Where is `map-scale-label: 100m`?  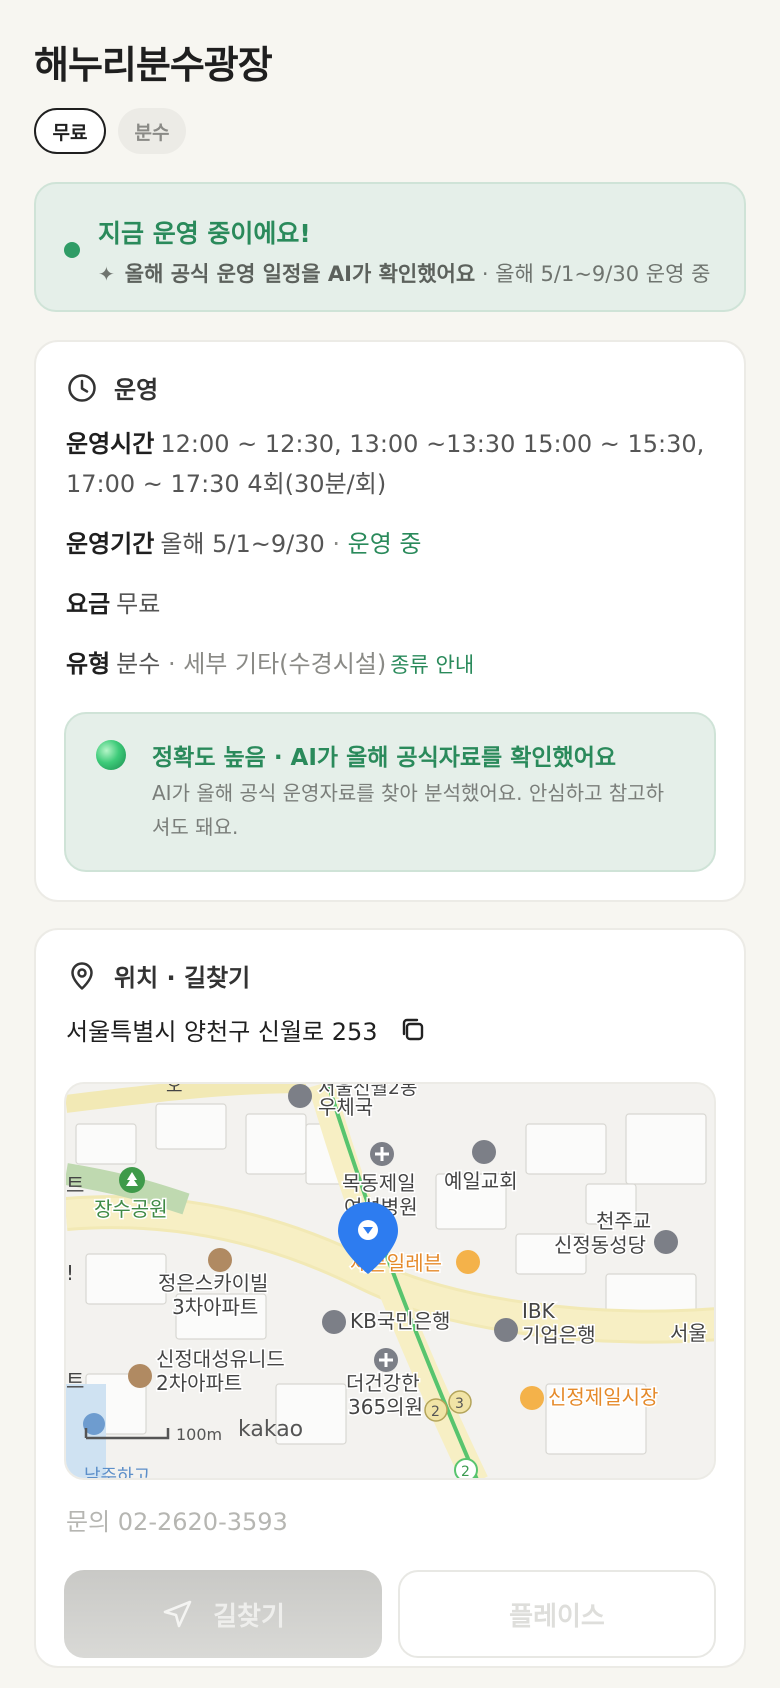
map-scale-label: 100m is located at coordinates (199, 1434).